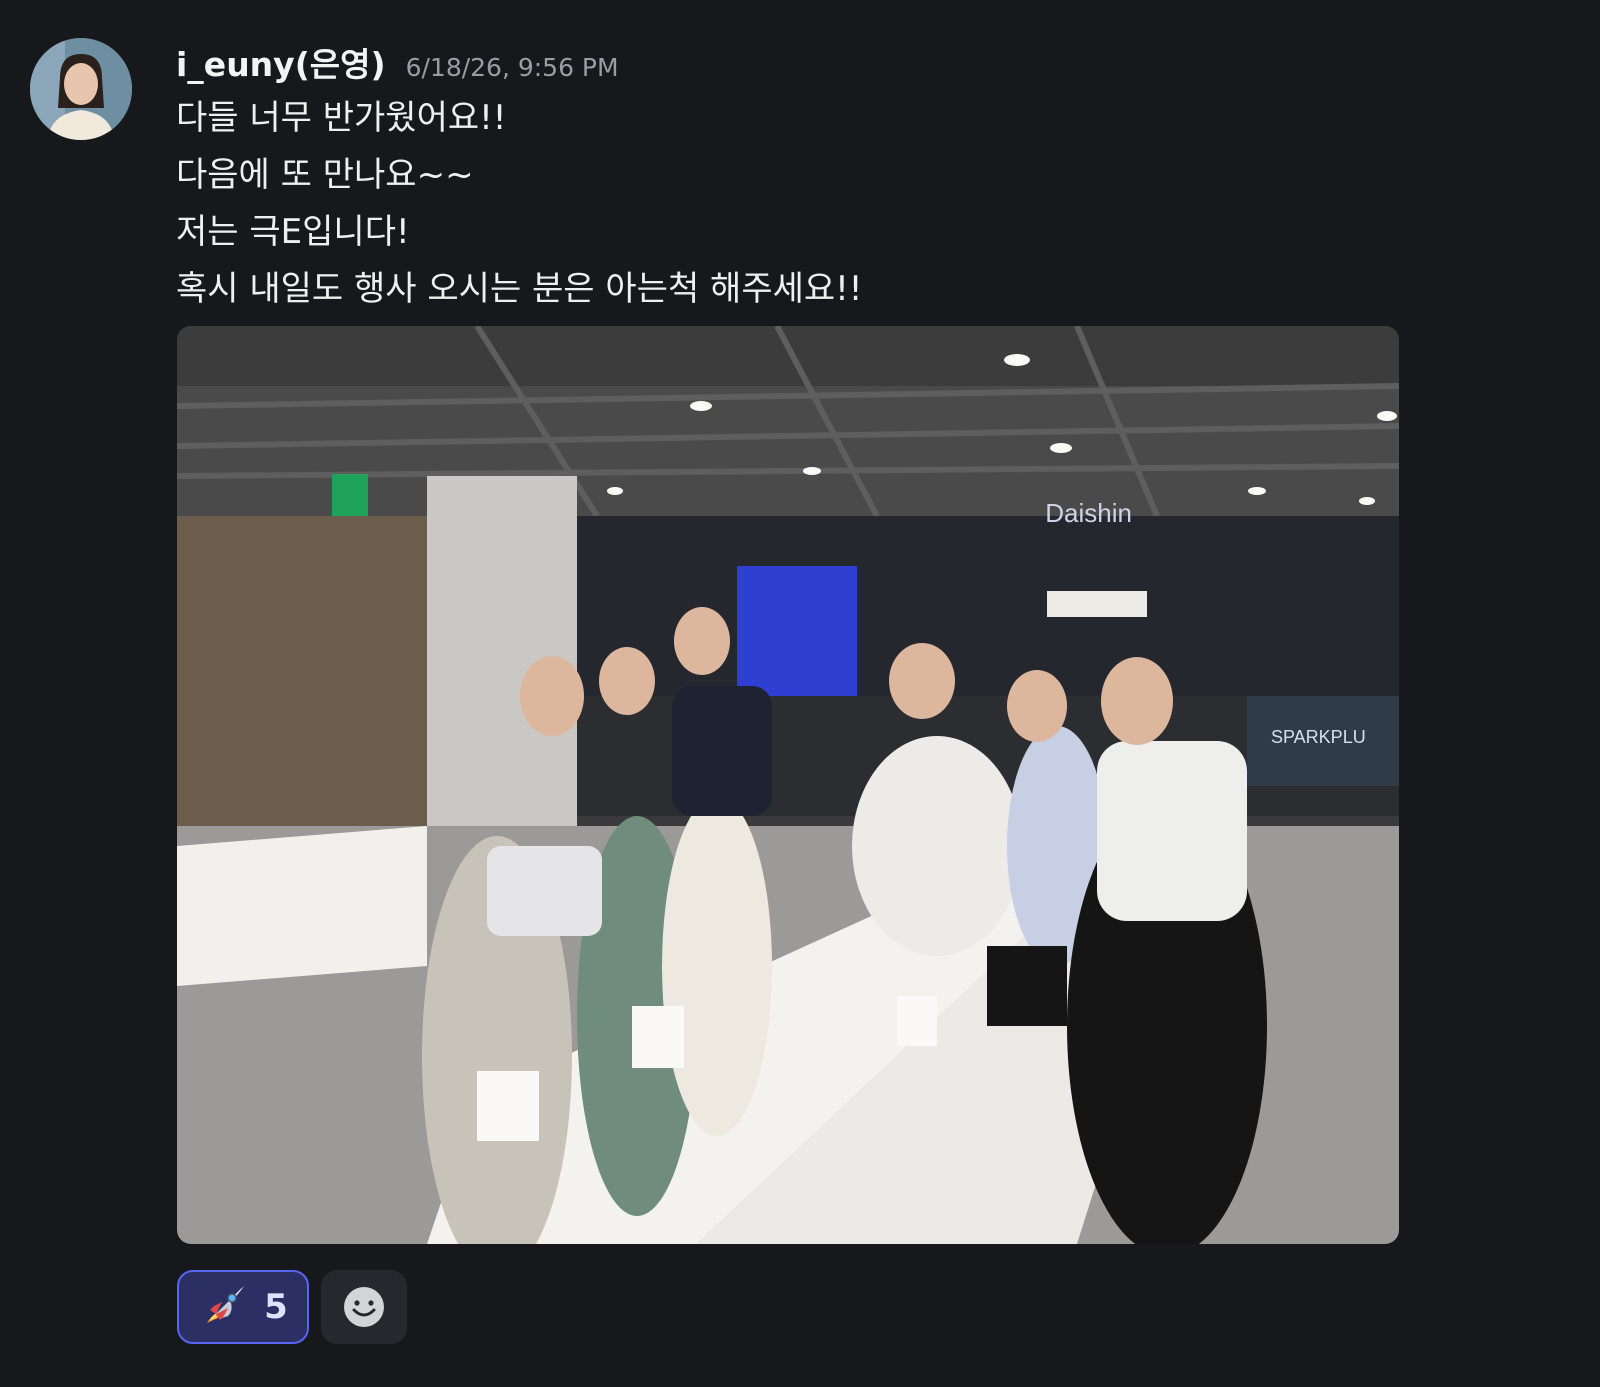  What do you see at coordinates (325, 175) in the screenshot?
I see `message-line: 다음에 또 만나요~~` at bounding box center [325, 175].